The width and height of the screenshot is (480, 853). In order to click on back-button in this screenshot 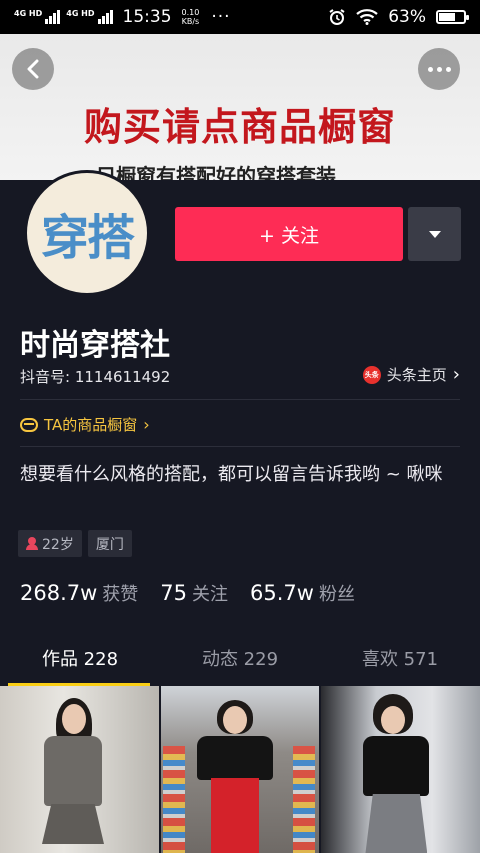, I will do `click(33, 69)`.